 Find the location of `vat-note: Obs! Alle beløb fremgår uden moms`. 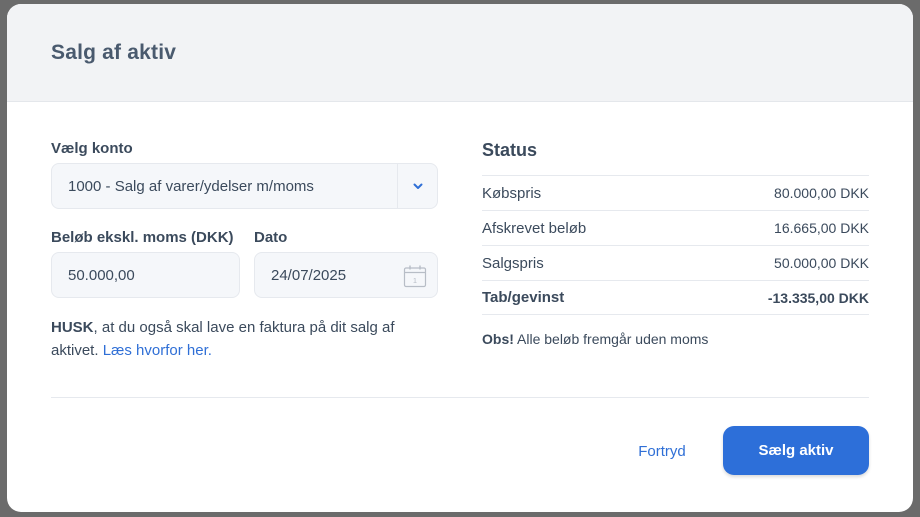

vat-note: Obs! Alle beløb fremgår uden moms is located at coordinates (675, 339).